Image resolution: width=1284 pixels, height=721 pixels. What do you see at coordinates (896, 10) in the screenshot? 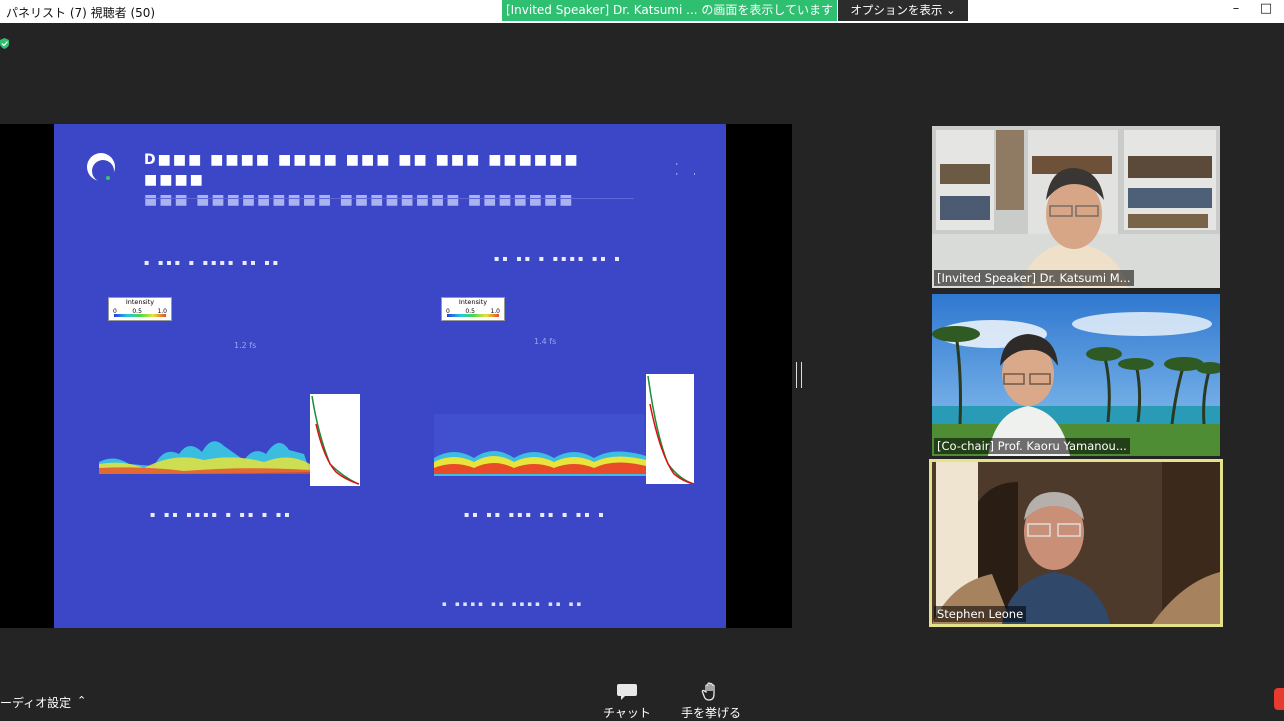
I see `view-options-label: オプションを表示` at bounding box center [896, 10].